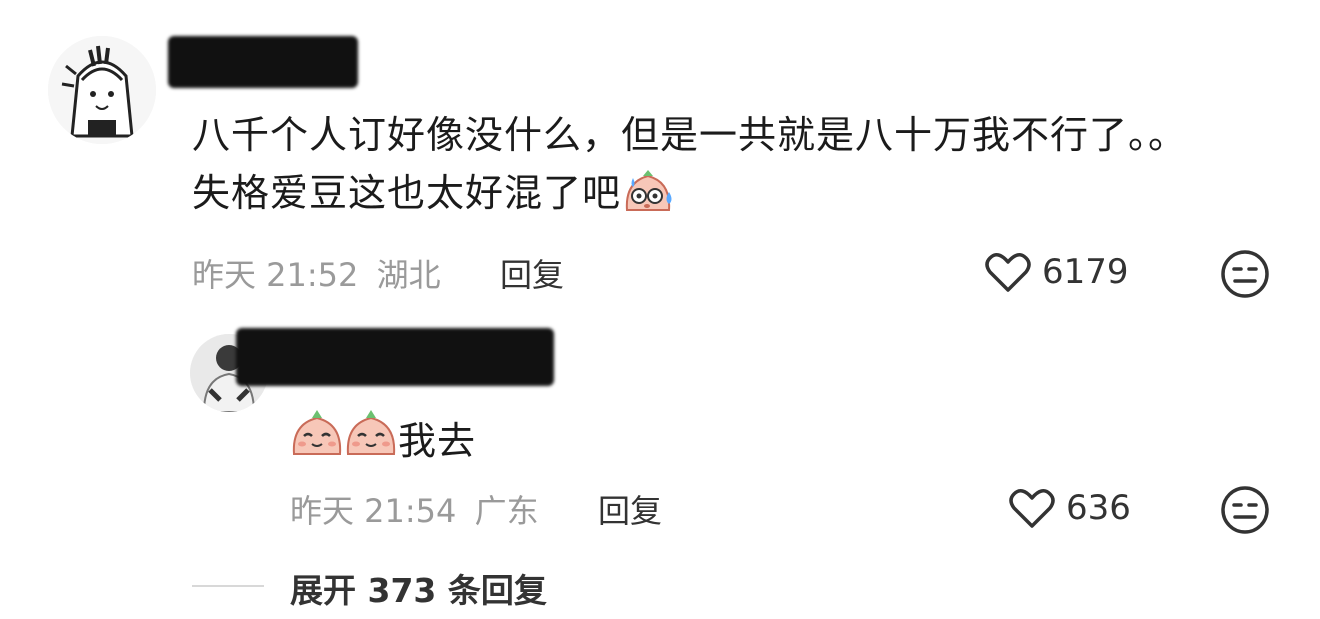 Image resolution: width=1320 pixels, height=619 pixels. I want to click on like-button: 6179, so click(1056, 272).